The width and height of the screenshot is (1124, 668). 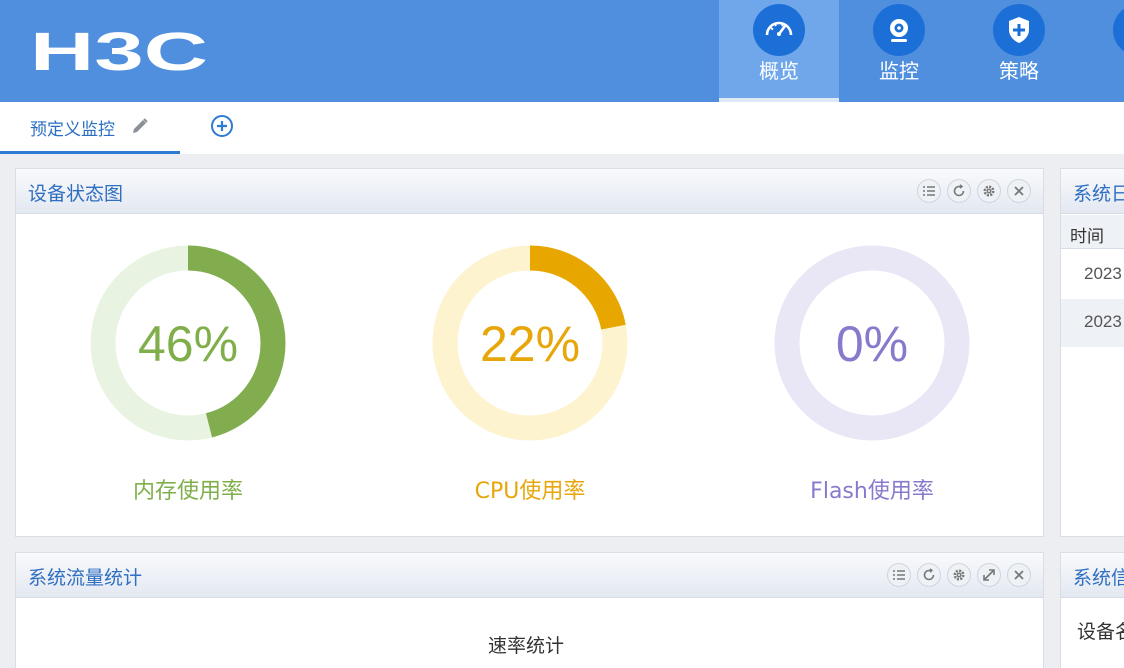 What do you see at coordinates (872, 344) in the screenshot?
I see `flash-usage-value: 0%` at bounding box center [872, 344].